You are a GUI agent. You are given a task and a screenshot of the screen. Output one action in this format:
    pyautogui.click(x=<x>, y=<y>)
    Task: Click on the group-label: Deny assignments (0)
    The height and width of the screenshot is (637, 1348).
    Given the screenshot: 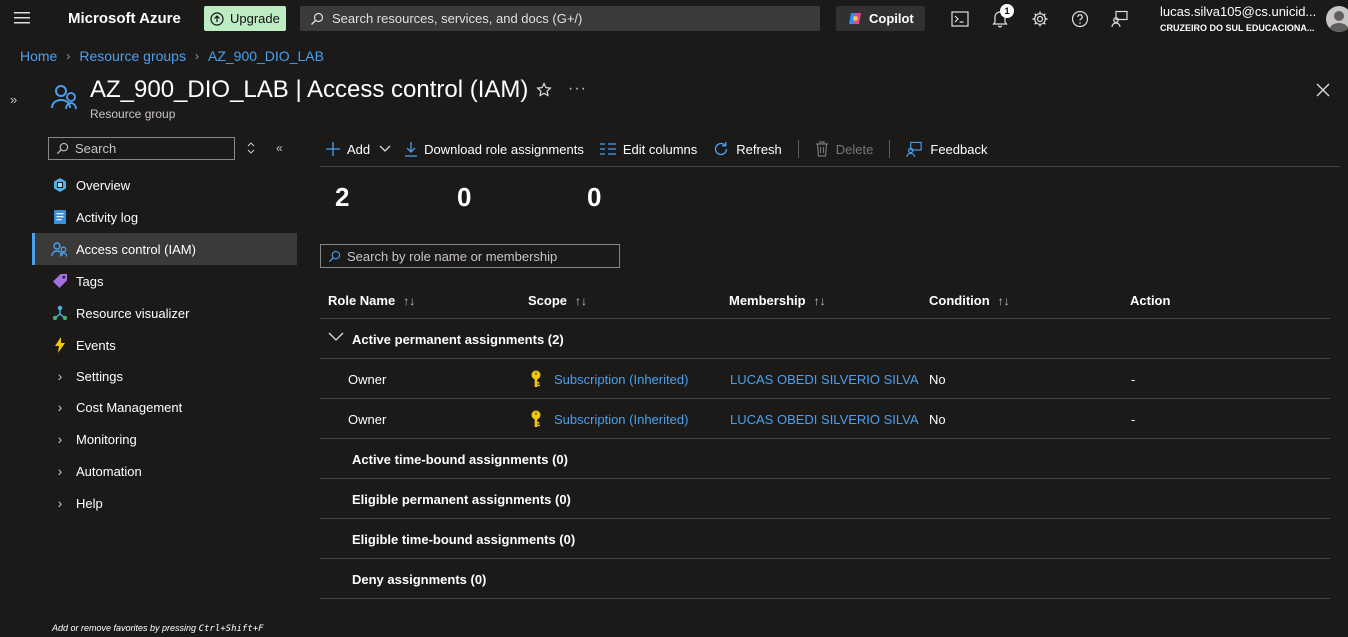 What is the action you would take?
    pyautogui.click(x=419, y=579)
    